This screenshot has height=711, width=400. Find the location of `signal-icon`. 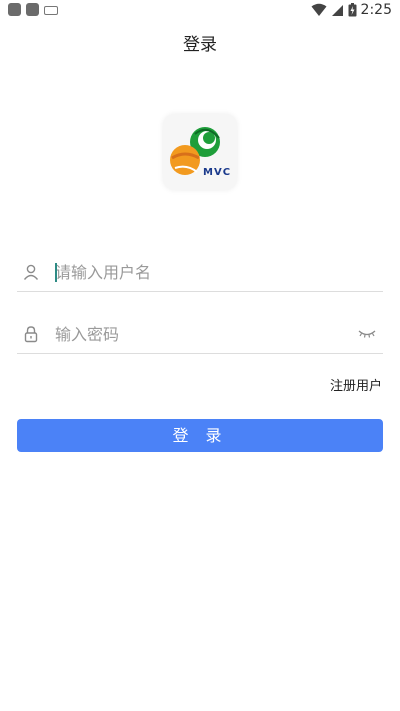

signal-icon is located at coordinates (337, 10).